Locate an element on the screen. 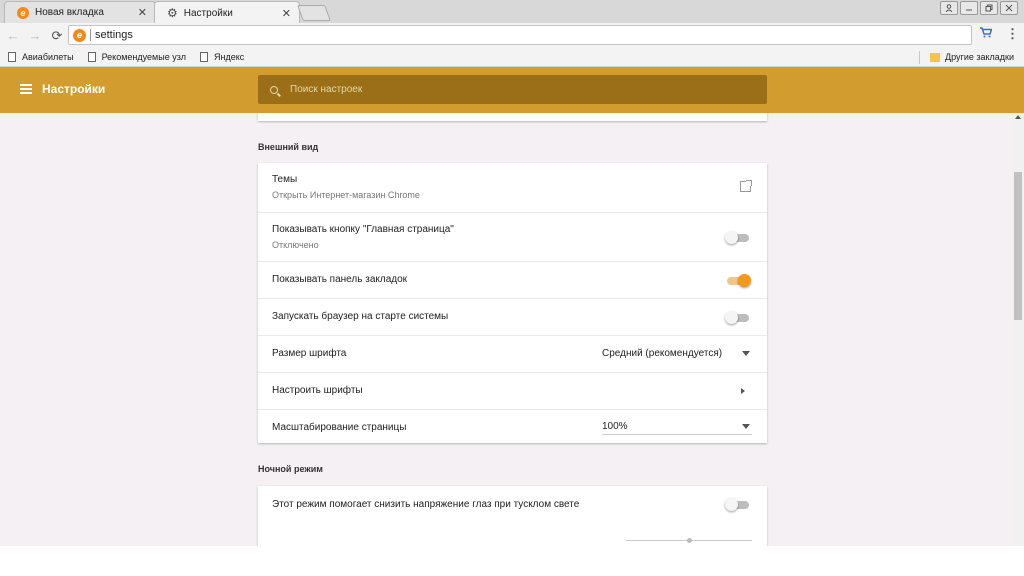  row-label: Показывать кнопку "Главная страница" is located at coordinates (363, 229).